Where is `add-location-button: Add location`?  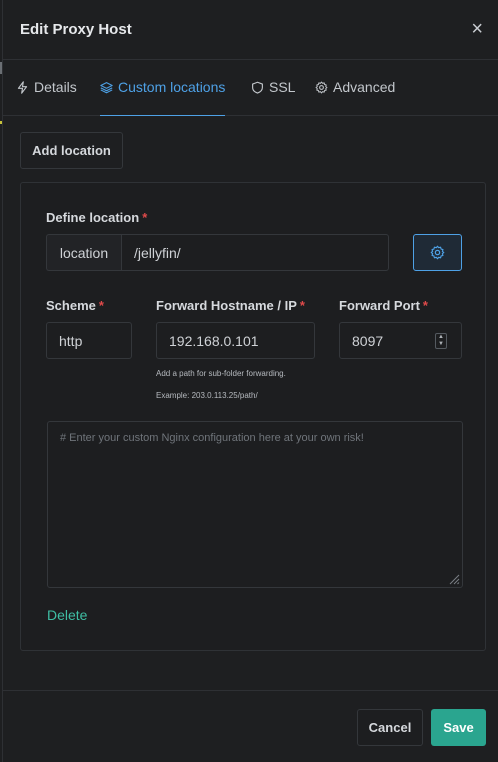 add-location-button: Add location is located at coordinates (71, 150).